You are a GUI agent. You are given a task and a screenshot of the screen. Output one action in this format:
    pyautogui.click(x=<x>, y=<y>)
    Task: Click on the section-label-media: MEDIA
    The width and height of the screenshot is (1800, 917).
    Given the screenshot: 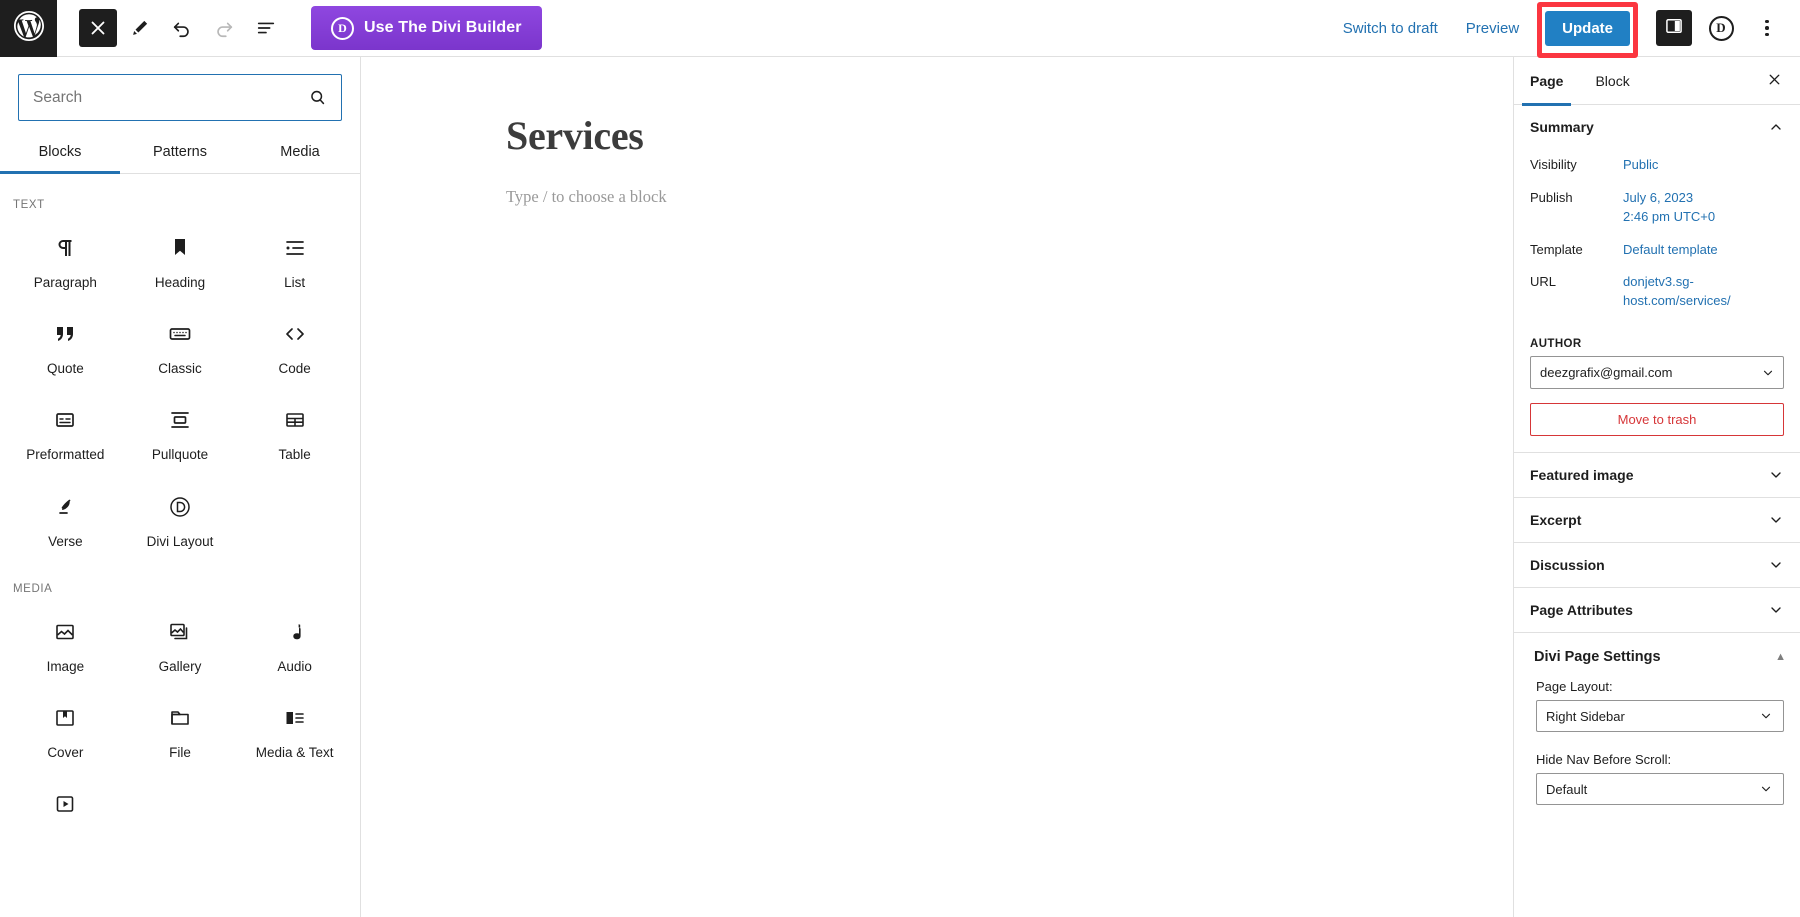 What is the action you would take?
    pyautogui.click(x=33, y=588)
    